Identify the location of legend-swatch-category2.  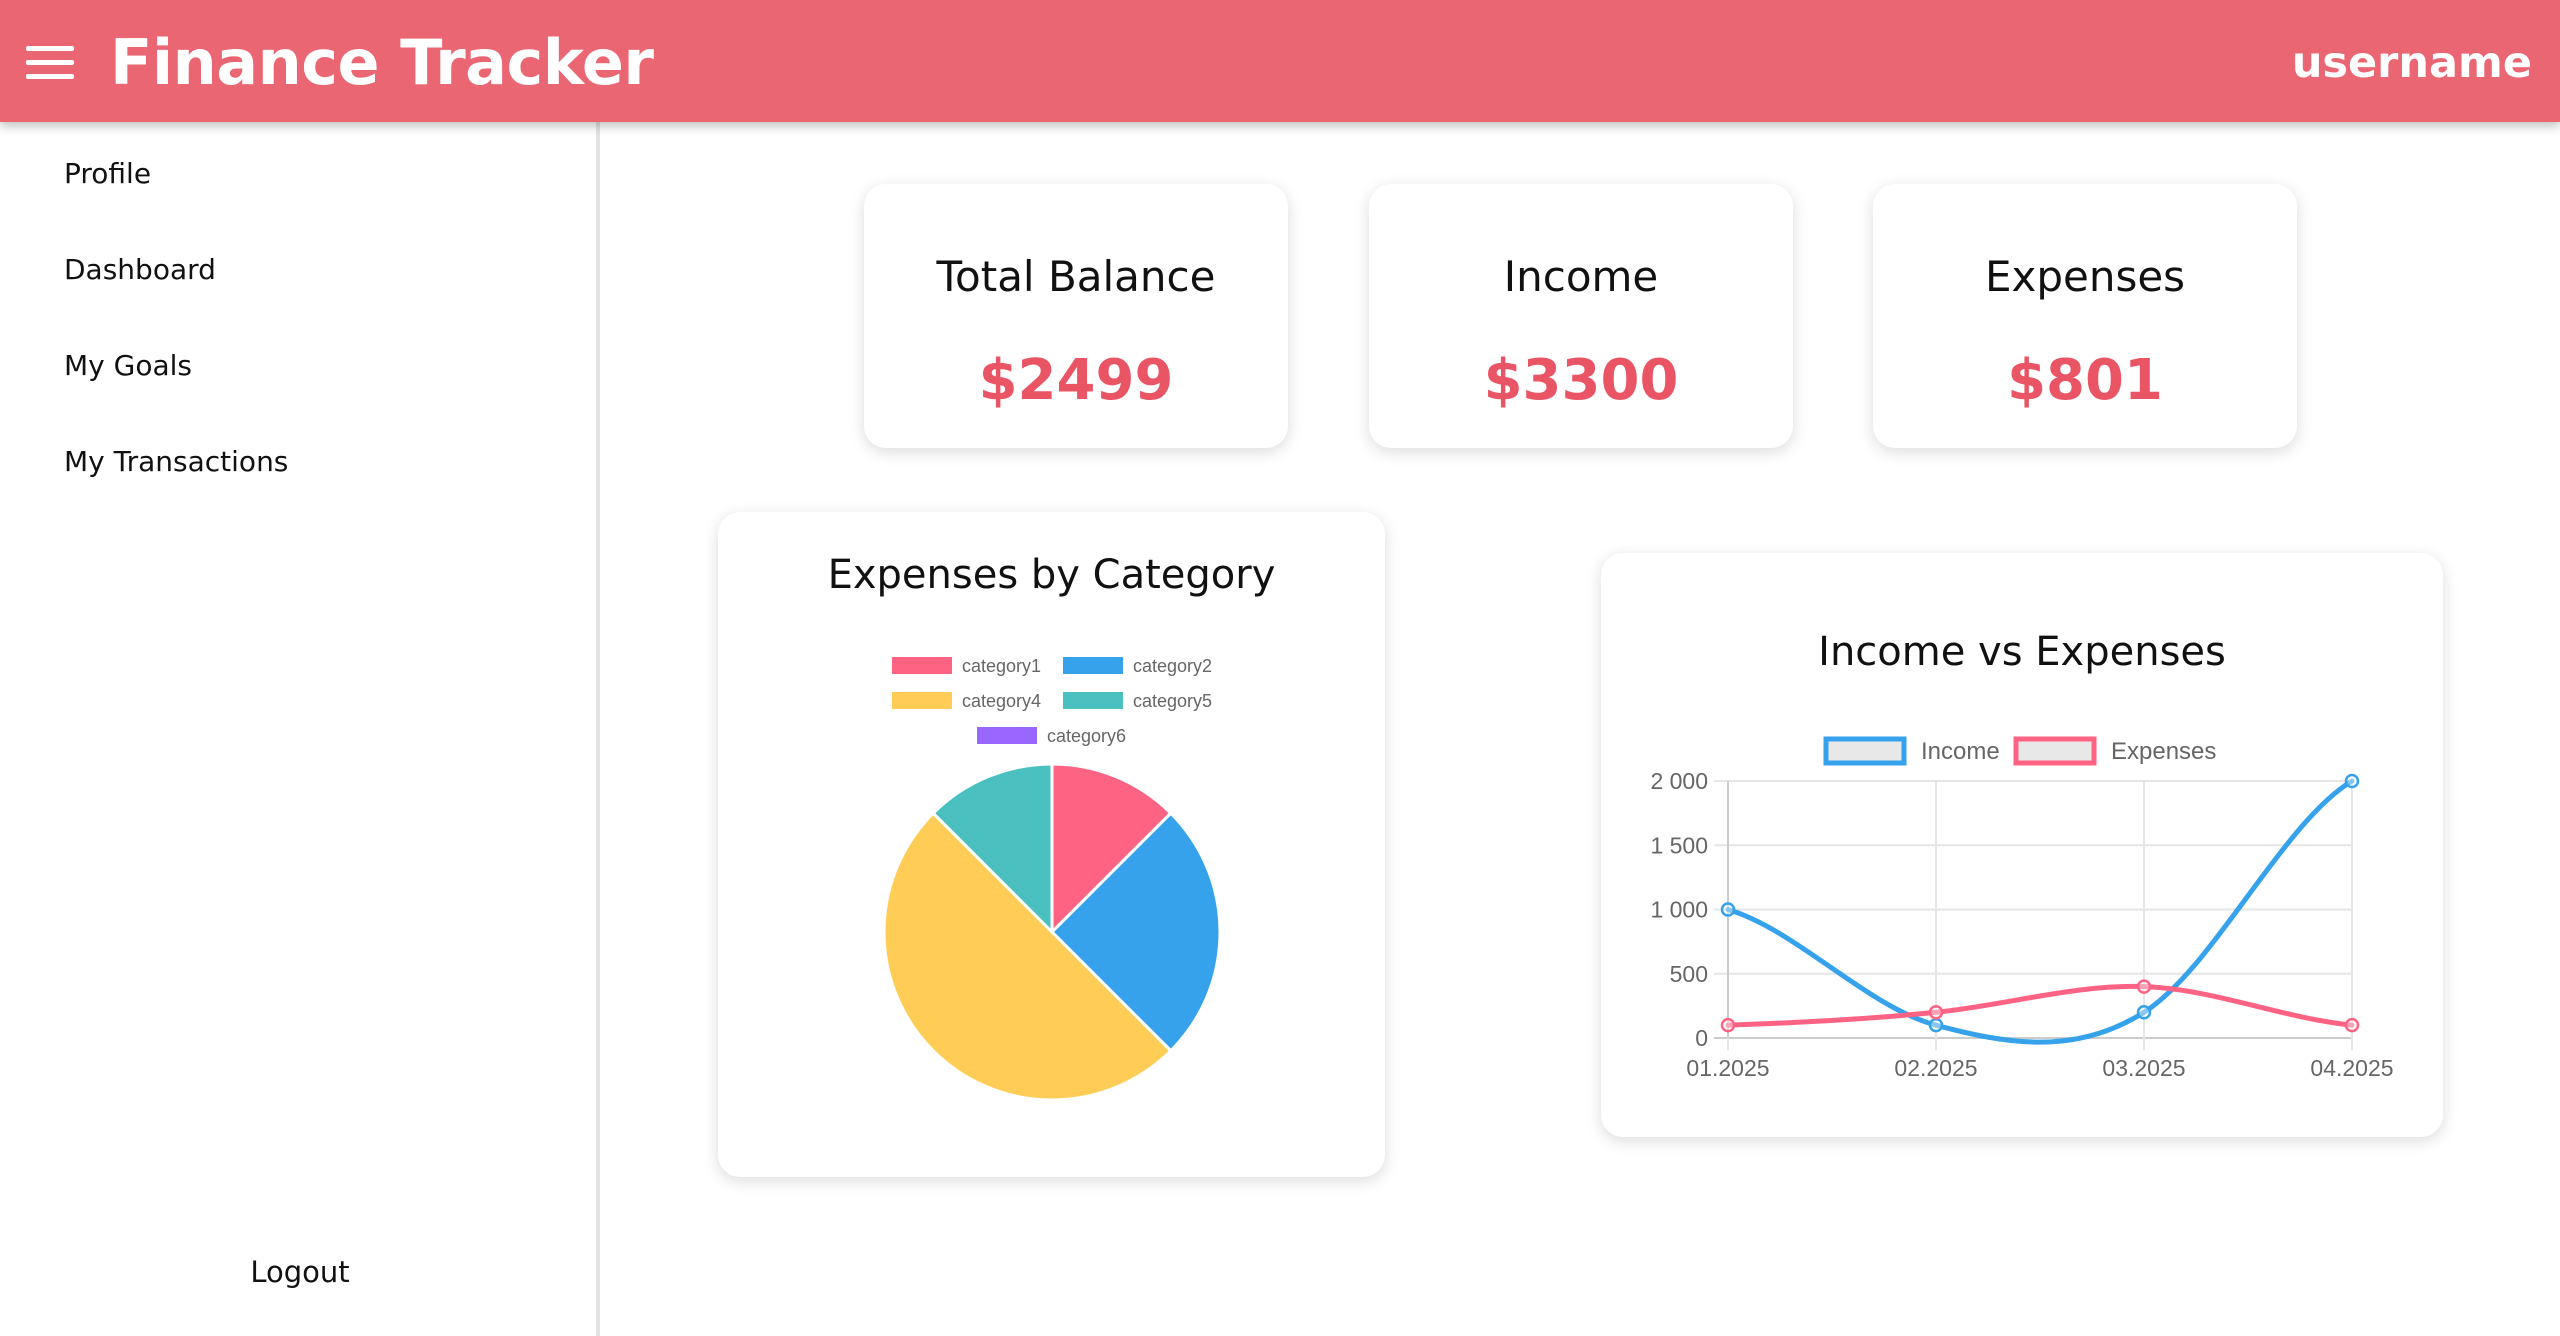
(1093, 665).